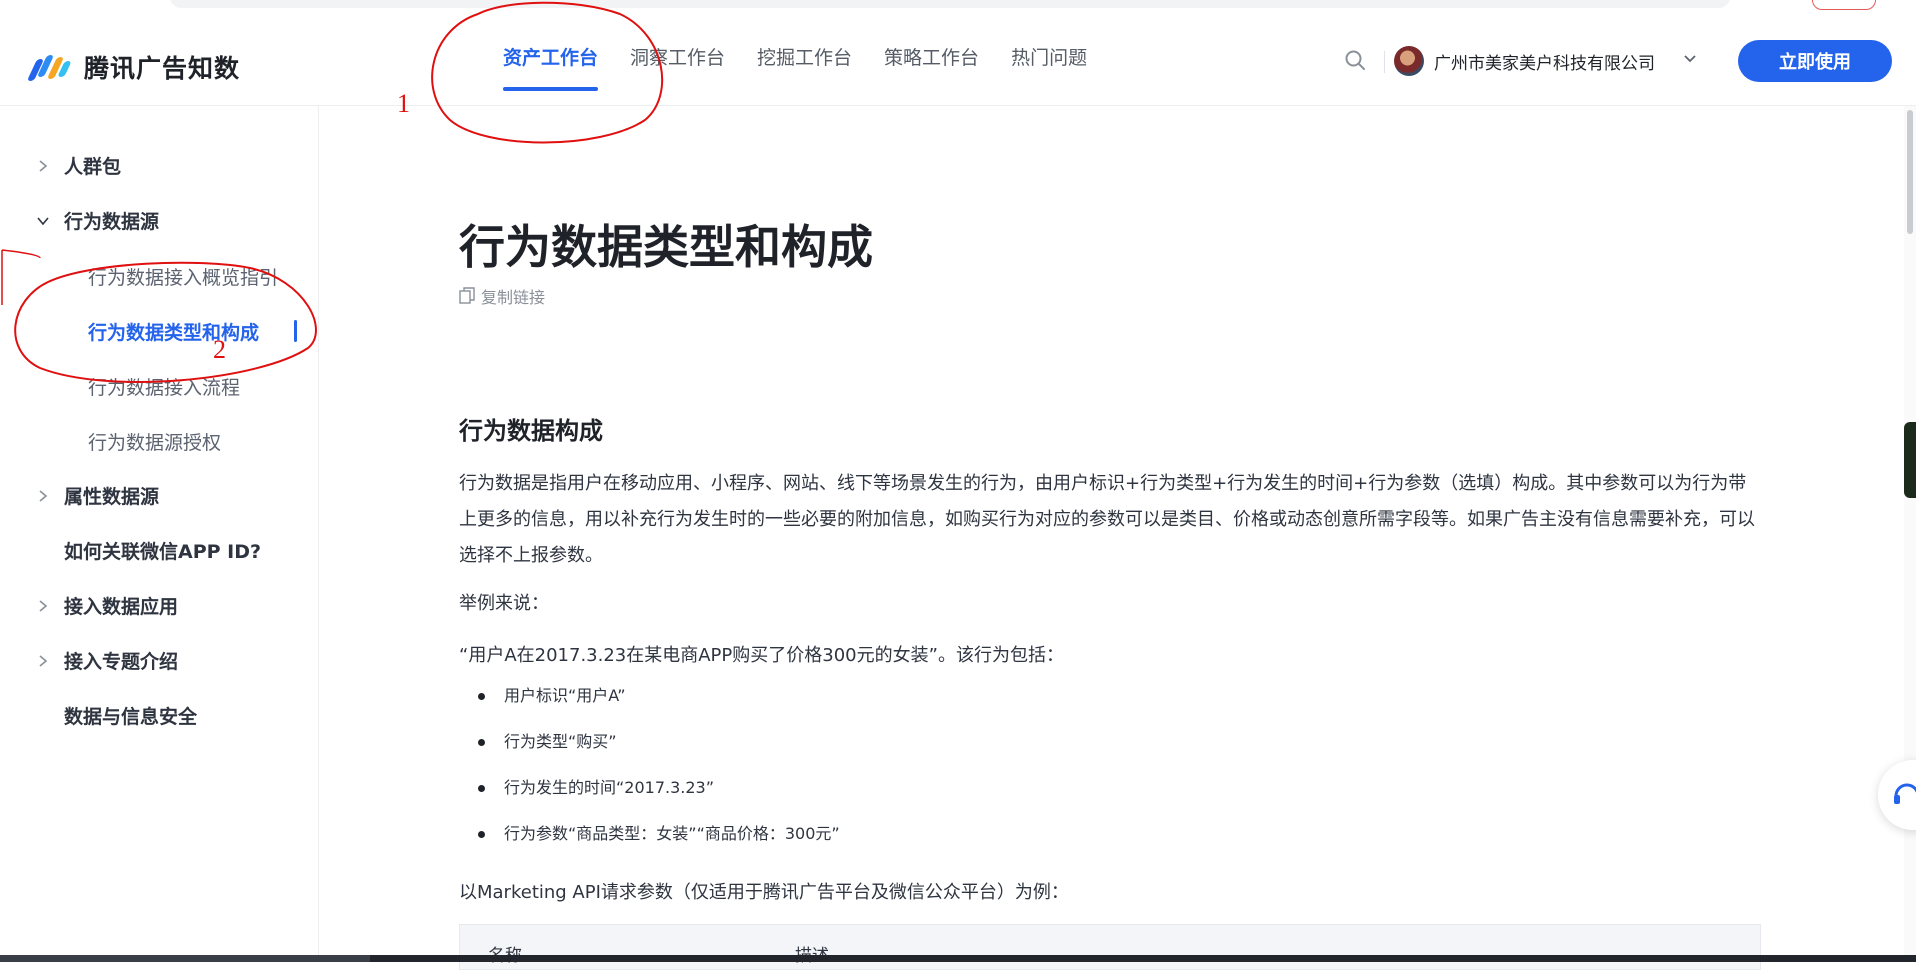  Describe the element at coordinates (1910, 172) in the screenshot. I see `scrollbar-thumb` at that location.